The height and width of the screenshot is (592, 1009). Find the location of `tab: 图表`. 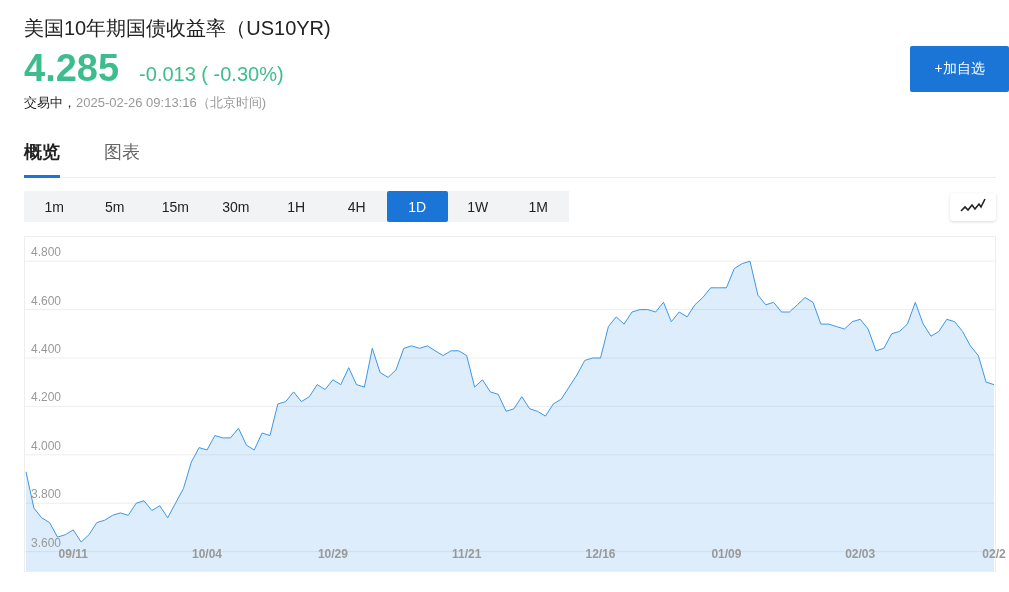

tab: 图表 is located at coordinates (122, 155).